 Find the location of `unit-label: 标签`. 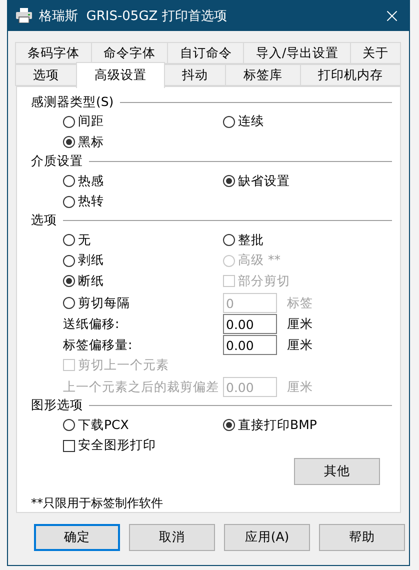

unit-label: 标签 is located at coordinates (300, 303).